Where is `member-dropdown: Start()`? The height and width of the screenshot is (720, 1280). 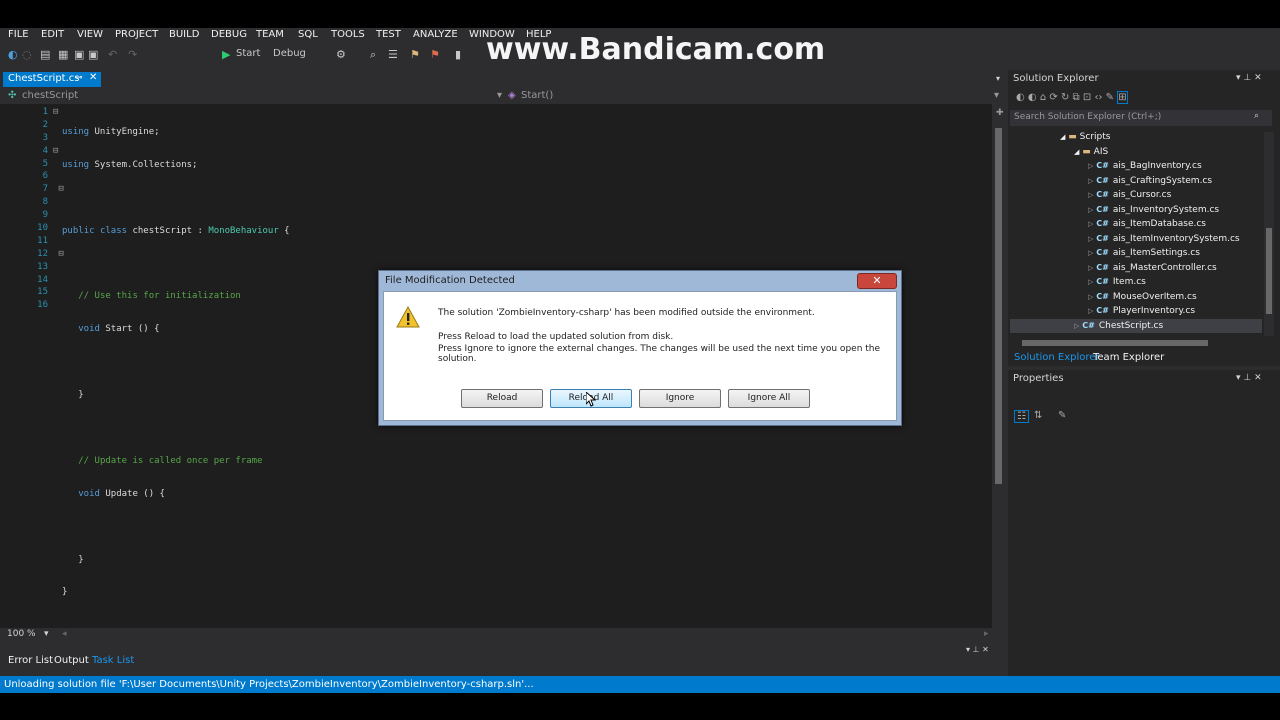
member-dropdown: Start() is located at coordinates (537, 95).